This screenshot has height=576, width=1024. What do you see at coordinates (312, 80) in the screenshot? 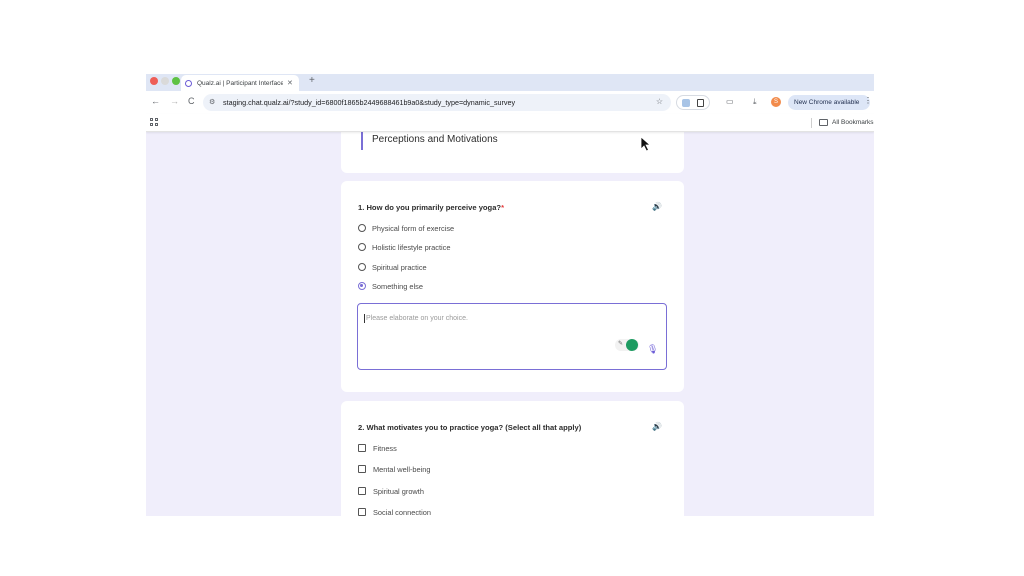
I see `new-tab-button: +` at bounding box center [312, 80].